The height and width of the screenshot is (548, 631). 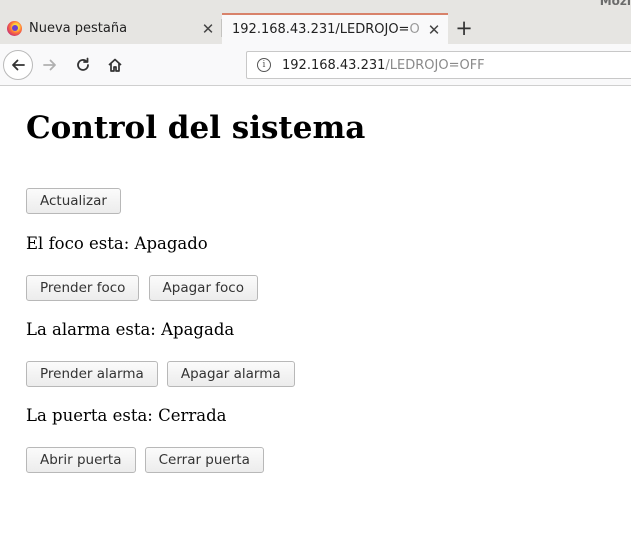 I want to click on alarm-status: La alarma esta: Apagada, so click(x=130, y=329).